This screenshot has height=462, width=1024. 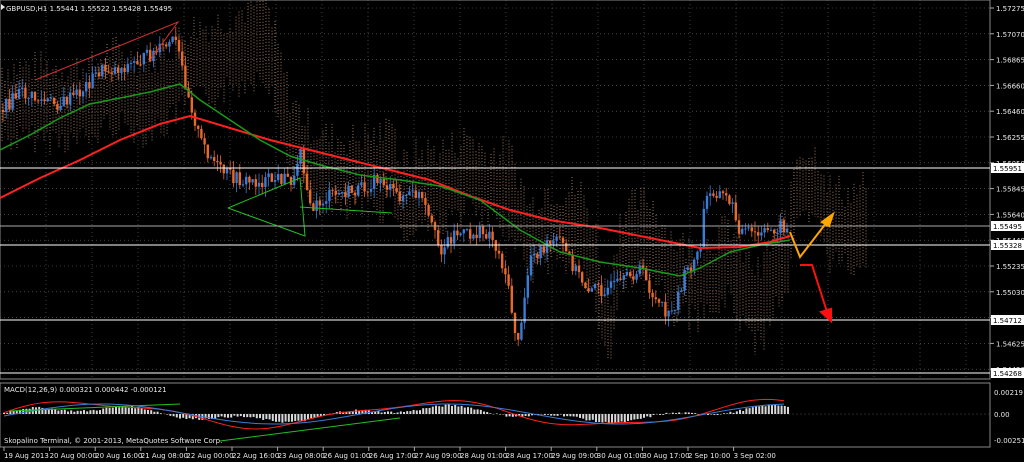 What do you see at coordinates (1010, 215) in the screenshot?
I see `price-tick: 1.55640` at bounding box center [1010, 215].